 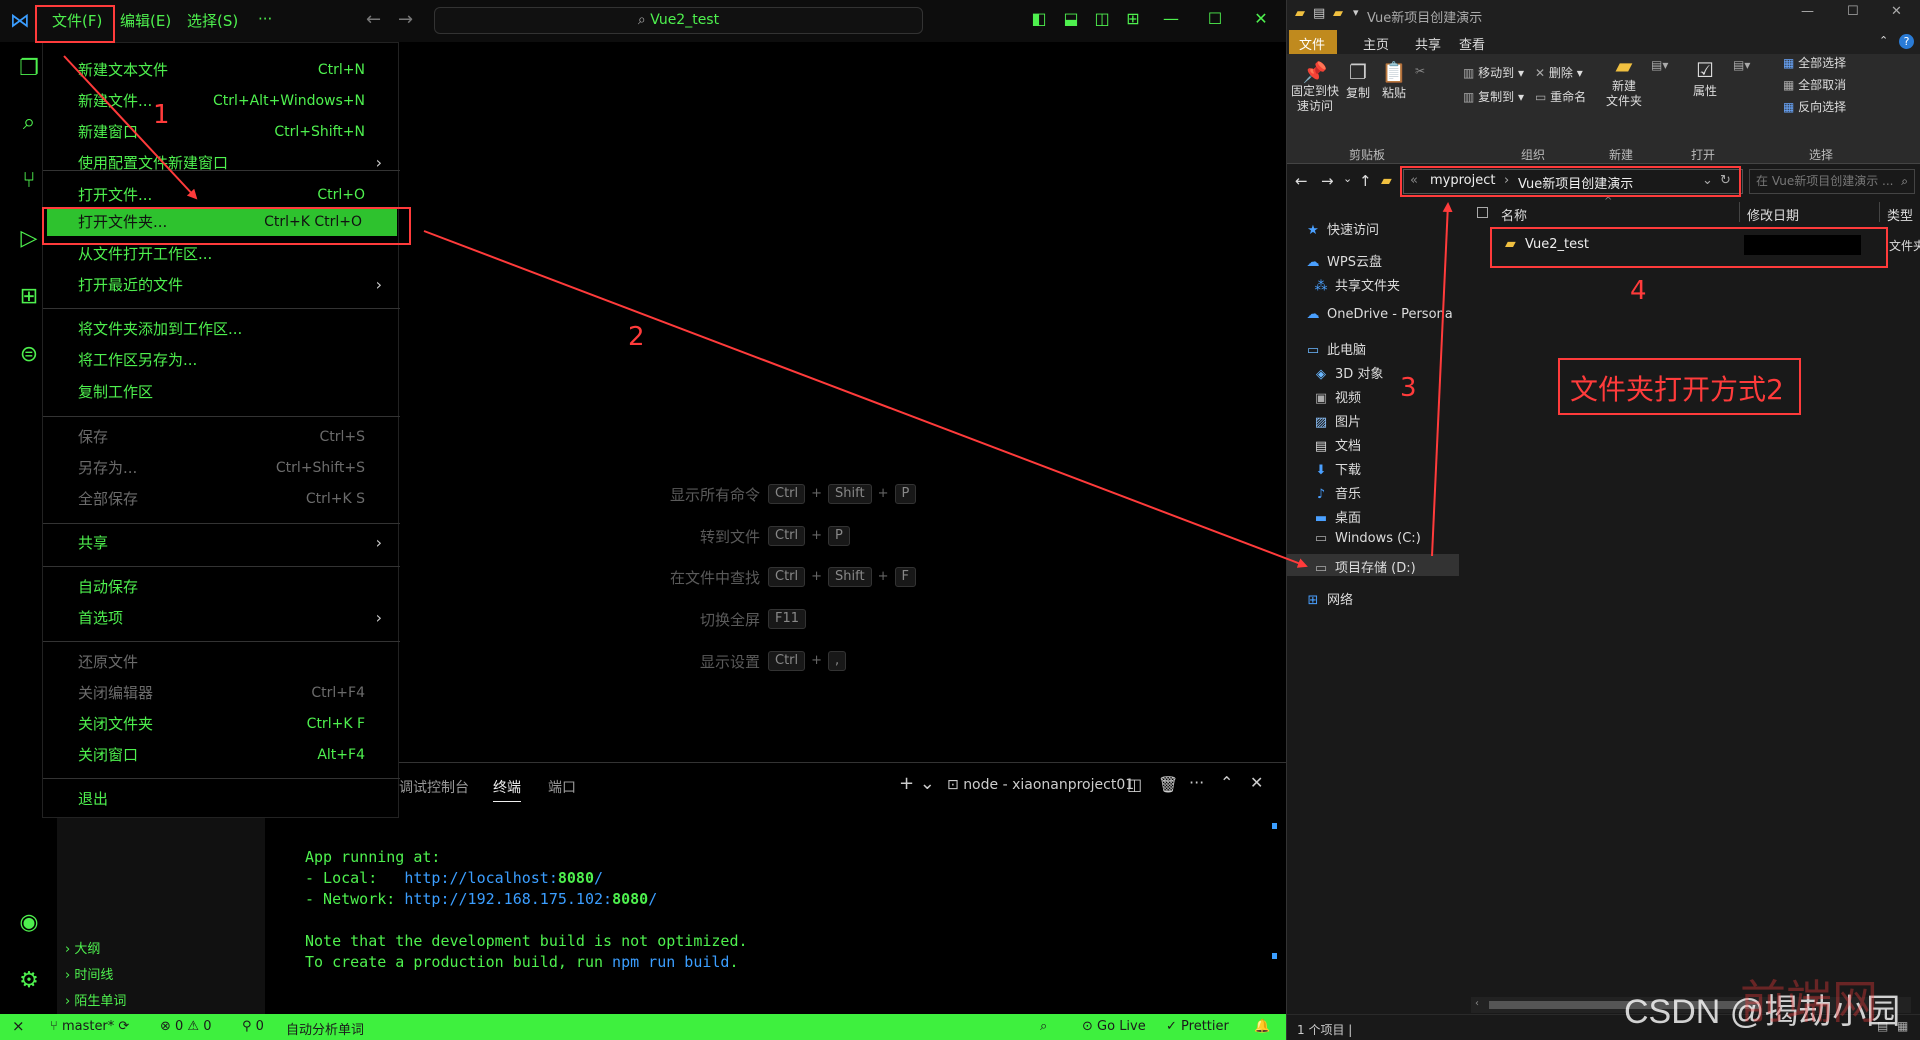 I want to click on watermark-overlay: 前端网, so click(x=1809, y=1002).